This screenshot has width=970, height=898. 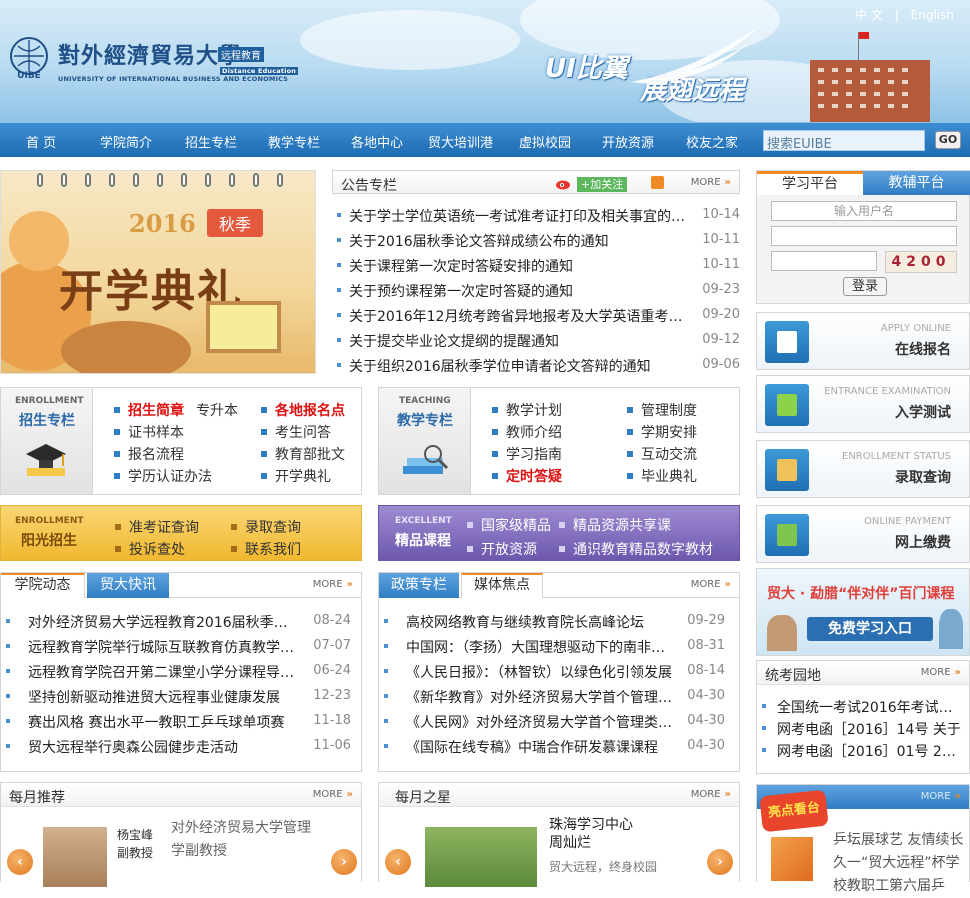 What do you see at coordinates (149, 410) in the screenshot?
I see `link-enroll-guide: 招生简章` at bounding box center [149, 410].